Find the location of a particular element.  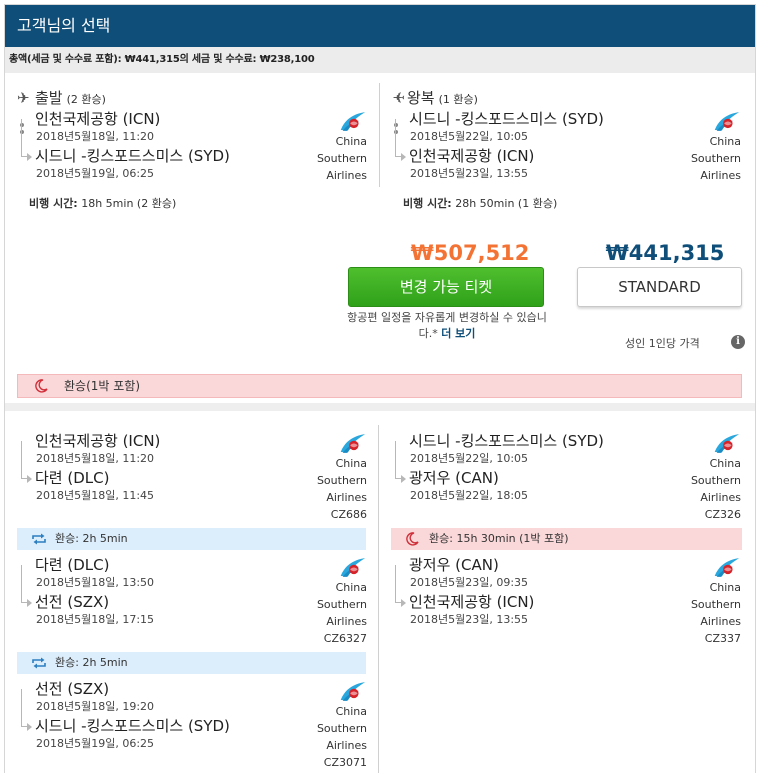

flex-ticket-button: 변경 가능 티켓 is located at coordinates (446, 287).